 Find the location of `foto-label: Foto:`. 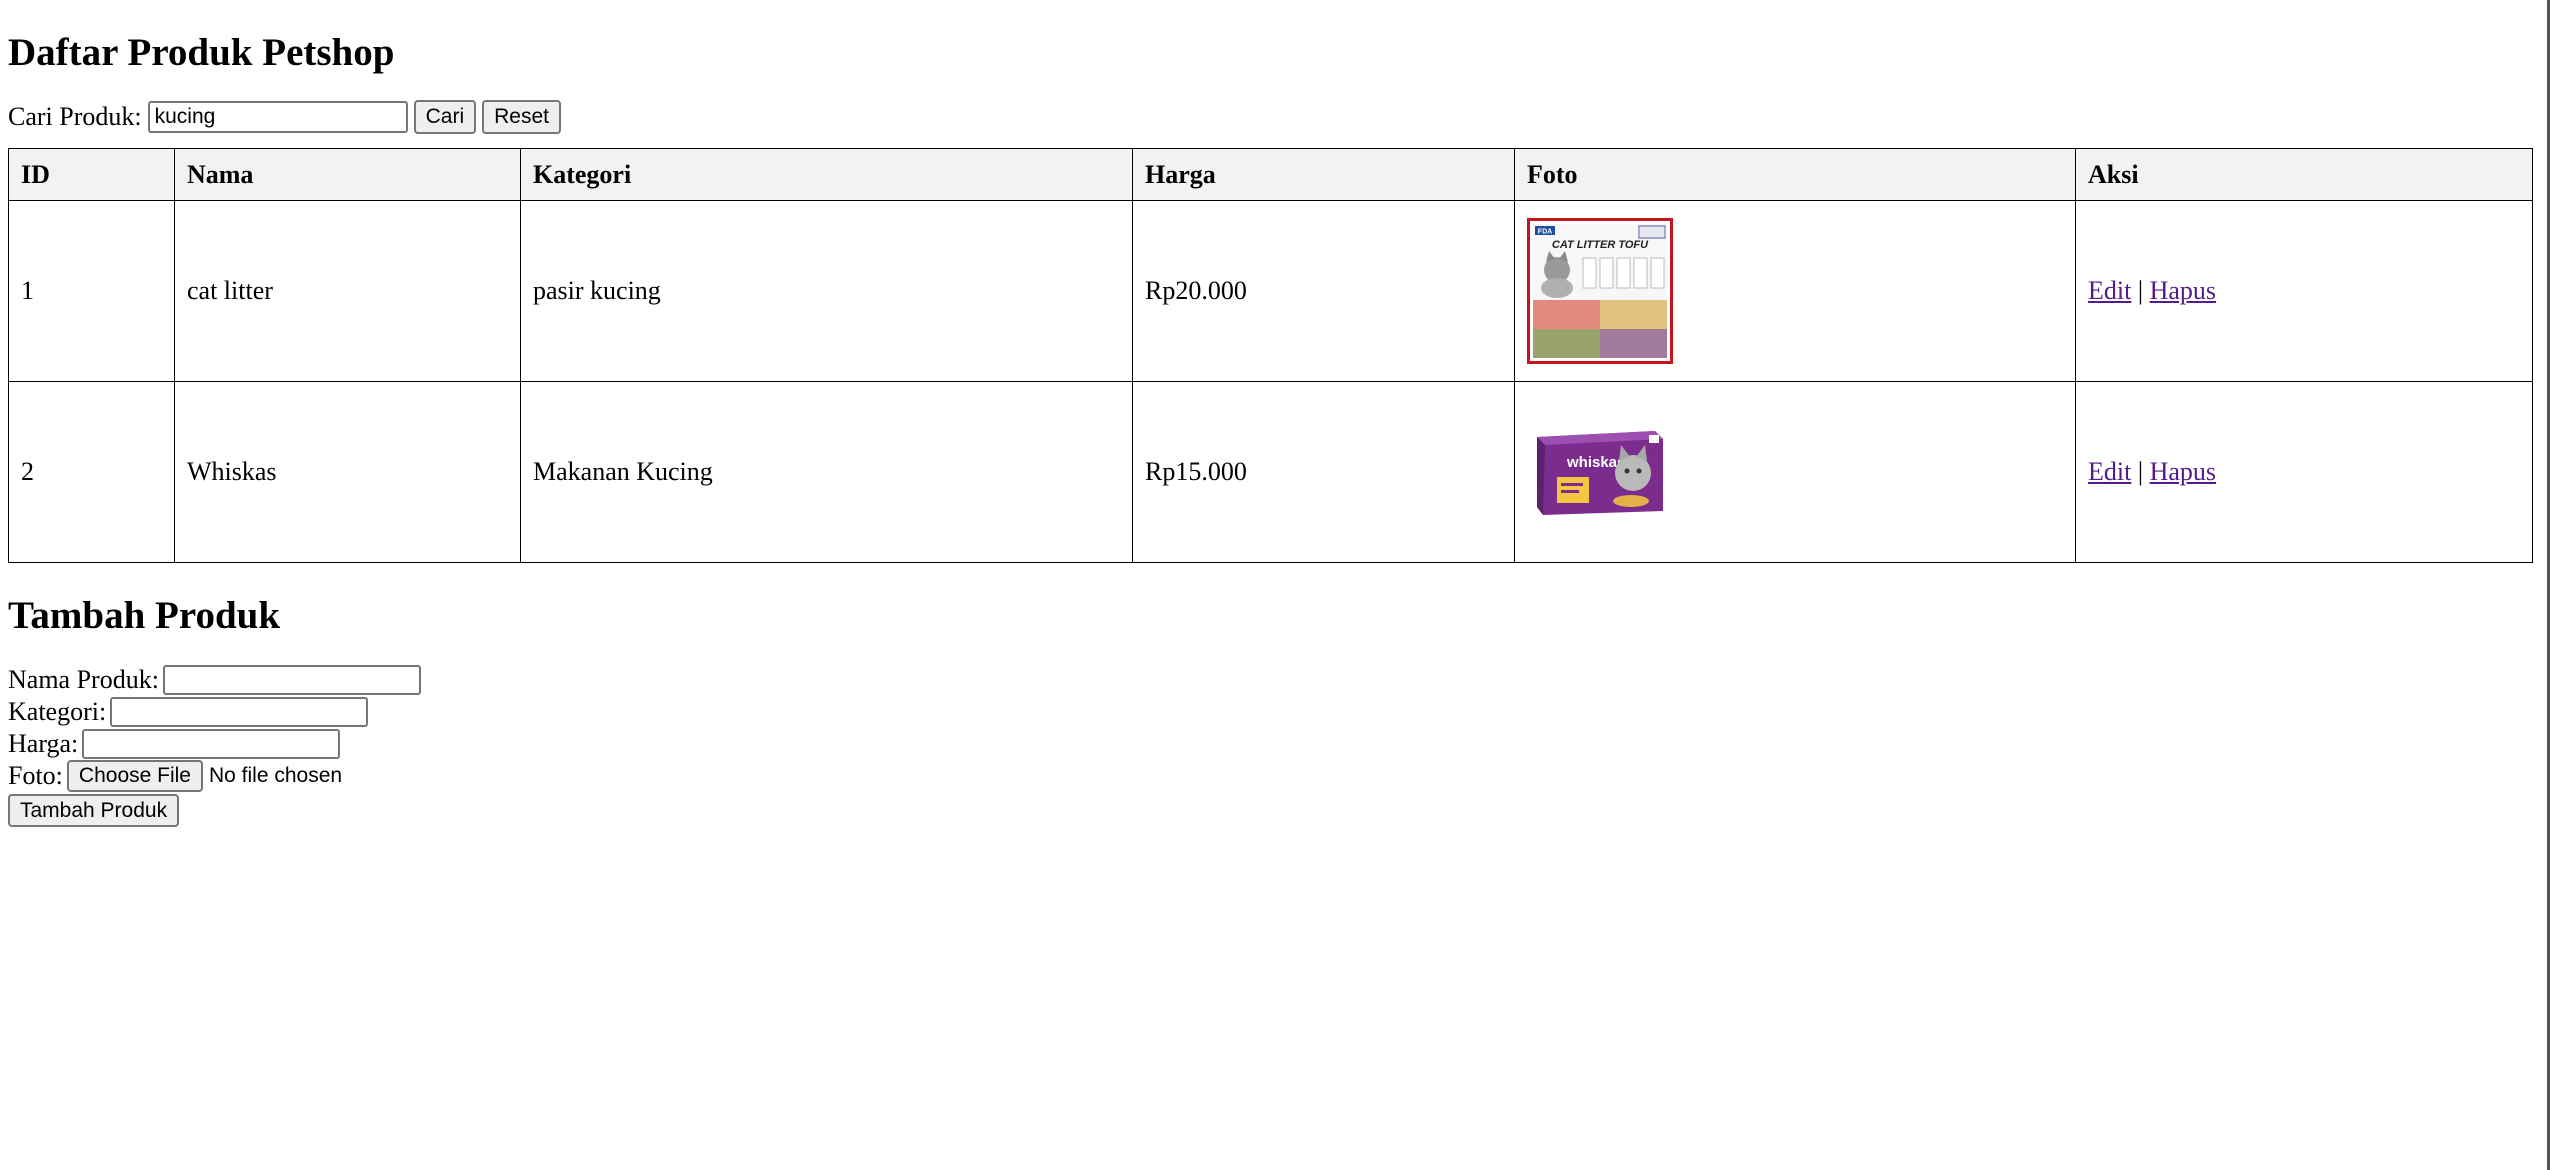

foto-label: Foto: is located at coordinates (35, 775).